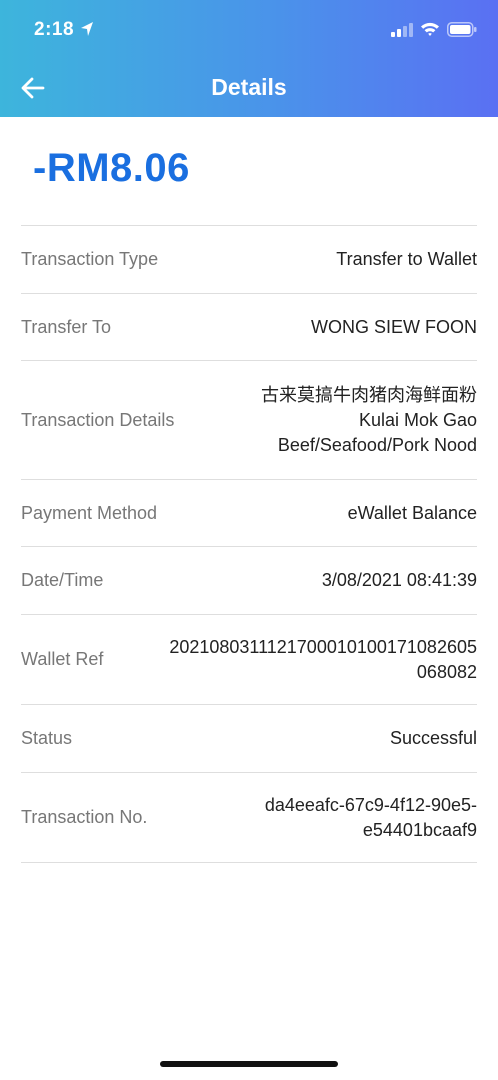  I want to click on battery-icon, so click(462, 29).